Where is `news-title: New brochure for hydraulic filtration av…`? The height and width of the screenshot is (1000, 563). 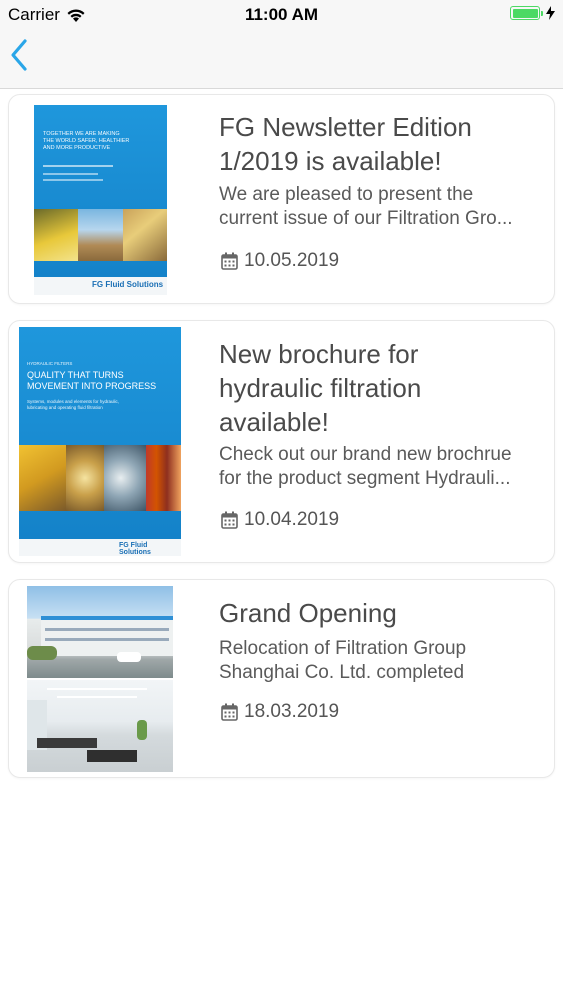
news-title: New brochure for hydraulic filtration av… is located at coordinates (320, 388).